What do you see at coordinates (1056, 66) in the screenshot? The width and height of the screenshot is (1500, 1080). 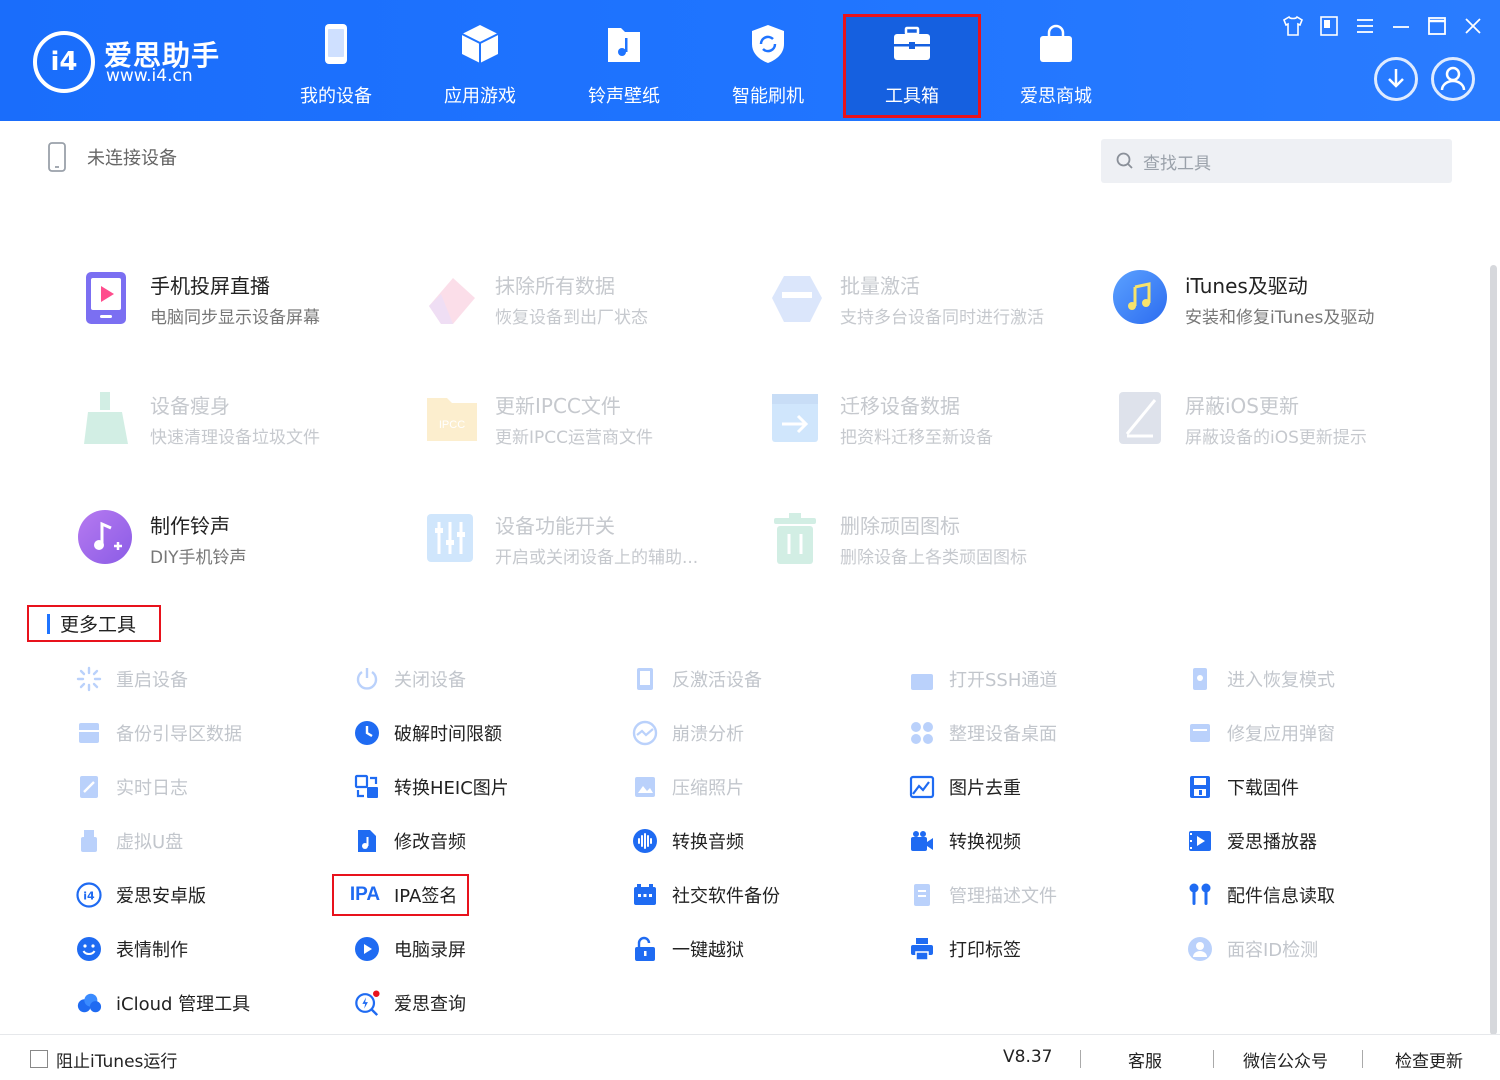 I see `nav-store: 爱思商城` at bounding box center [1056, 66].